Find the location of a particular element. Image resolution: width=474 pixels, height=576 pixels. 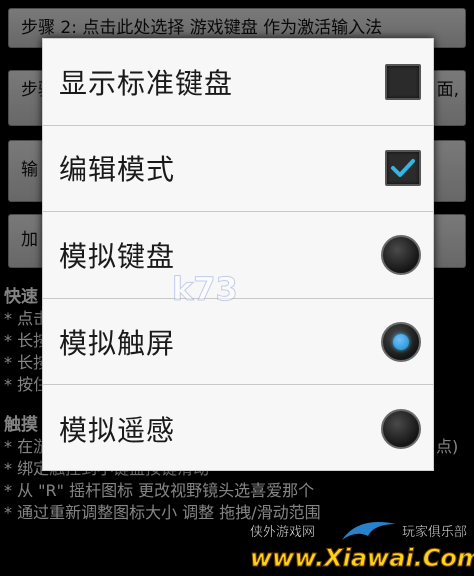

option-simulate-joystick: 模拟遥感 is located at coordinates (238, 428).